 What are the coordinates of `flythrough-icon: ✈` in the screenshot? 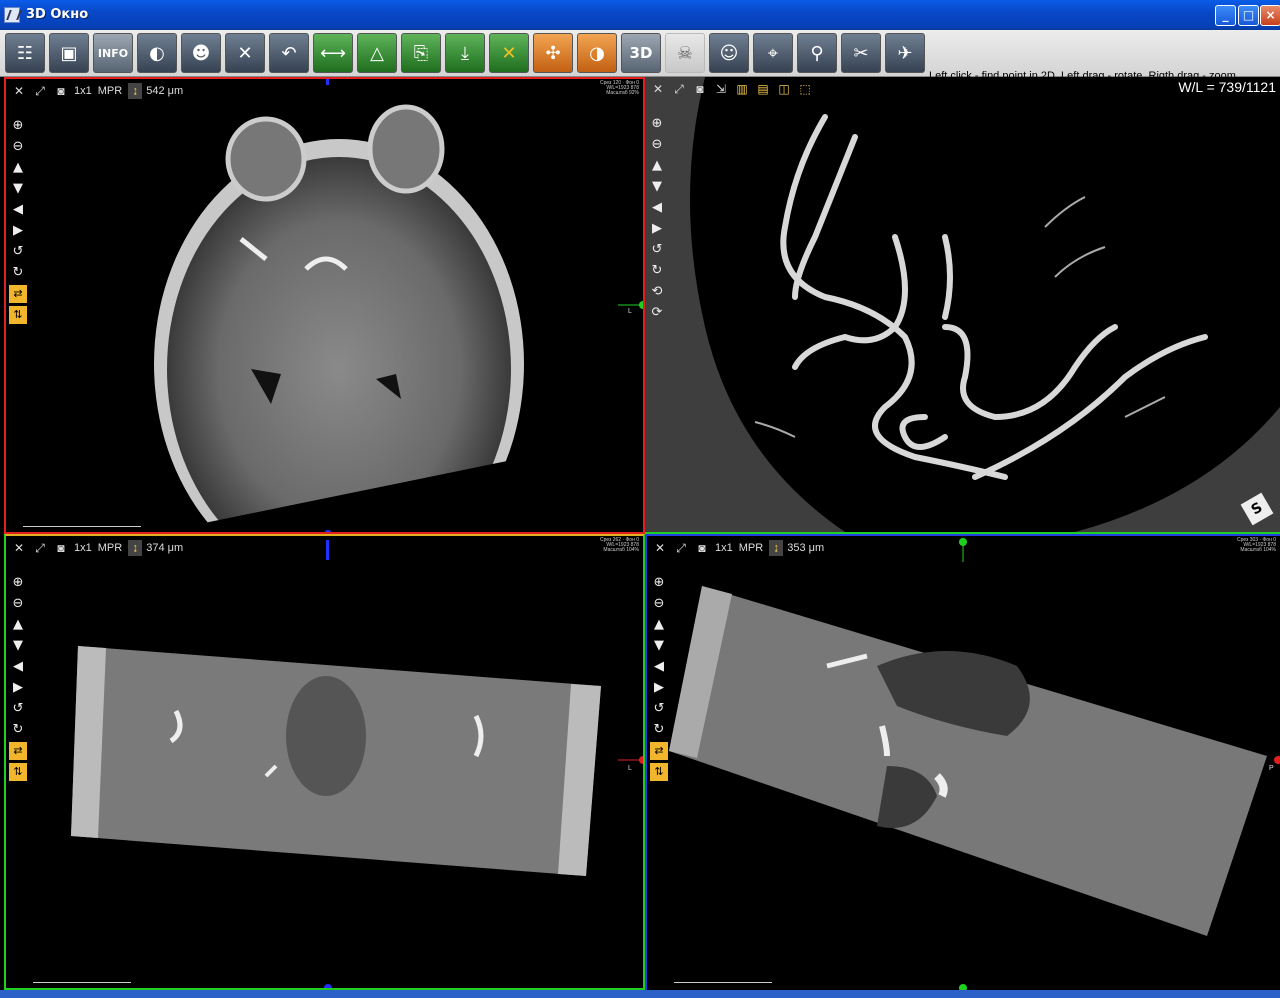 It's located at (905, 53).